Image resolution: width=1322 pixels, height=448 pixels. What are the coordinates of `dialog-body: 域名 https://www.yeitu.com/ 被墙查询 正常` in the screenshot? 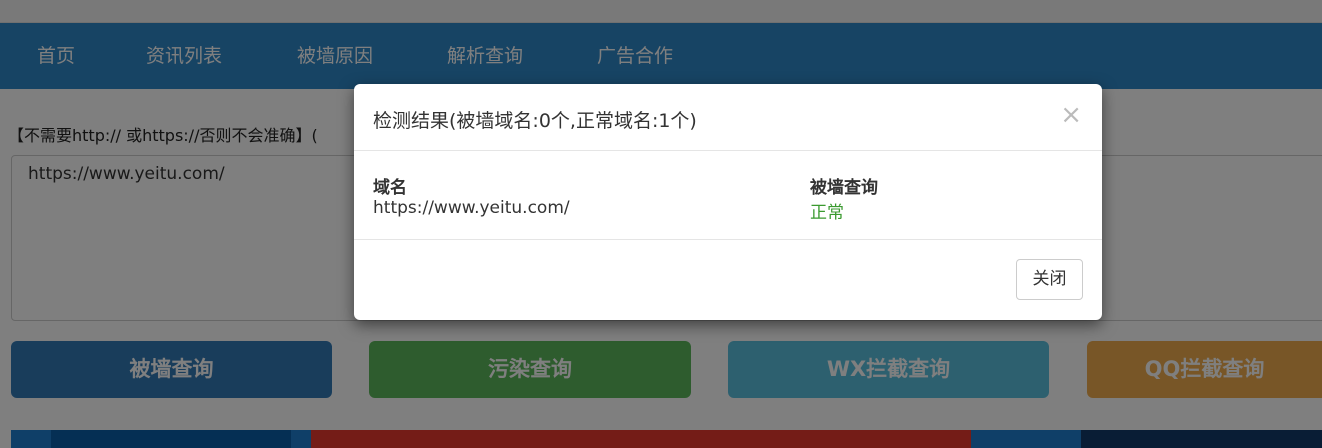 It's located at (728, 195).